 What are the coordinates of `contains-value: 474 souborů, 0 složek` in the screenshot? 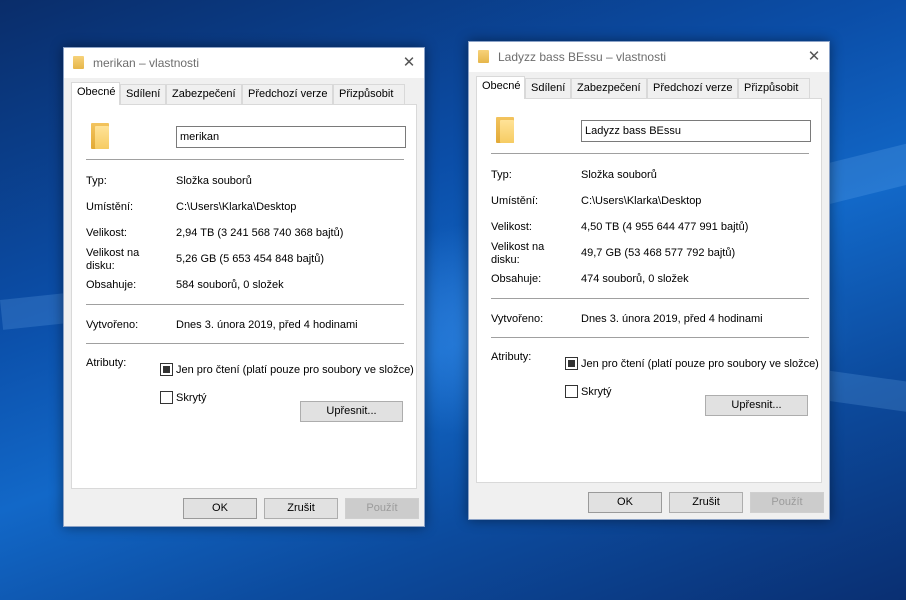 It's located at (635, 279).